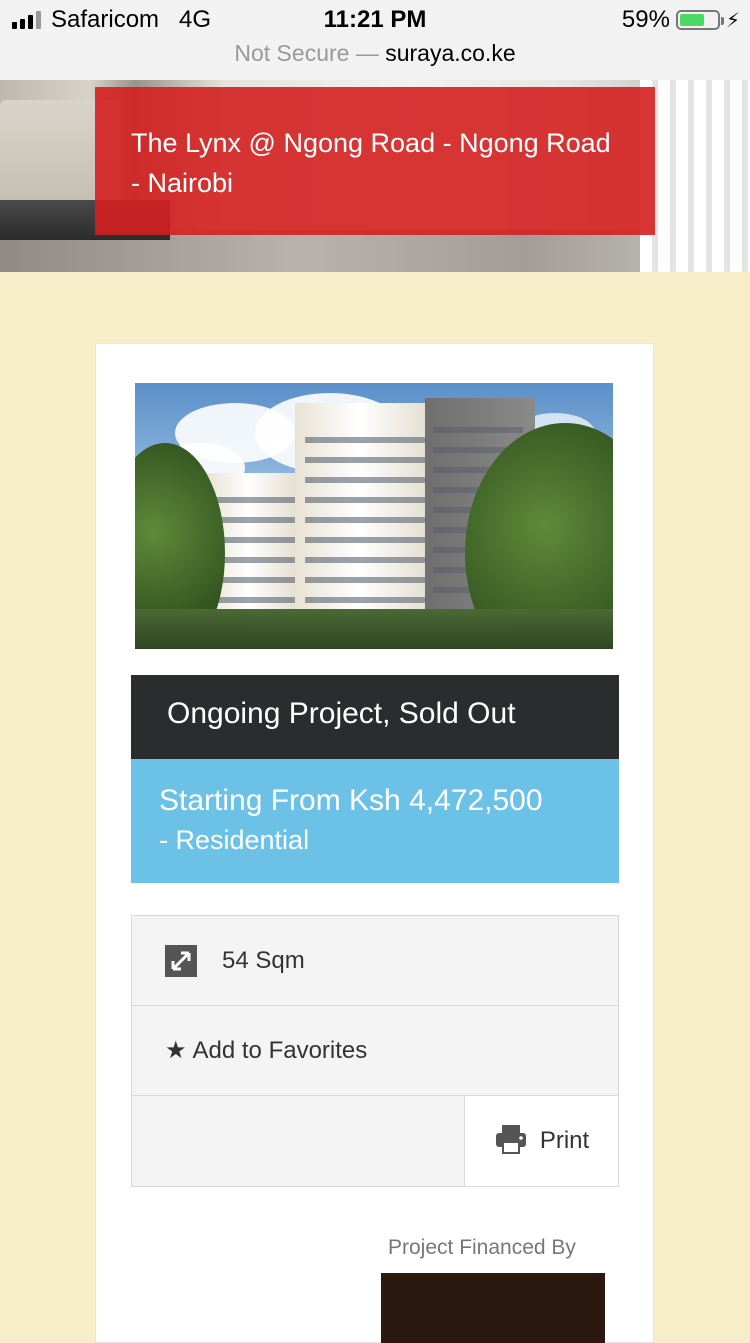 The height and width of the screenshot is (1343, 750). I want to click on charging-icon: ⚡, so click(732, 20).